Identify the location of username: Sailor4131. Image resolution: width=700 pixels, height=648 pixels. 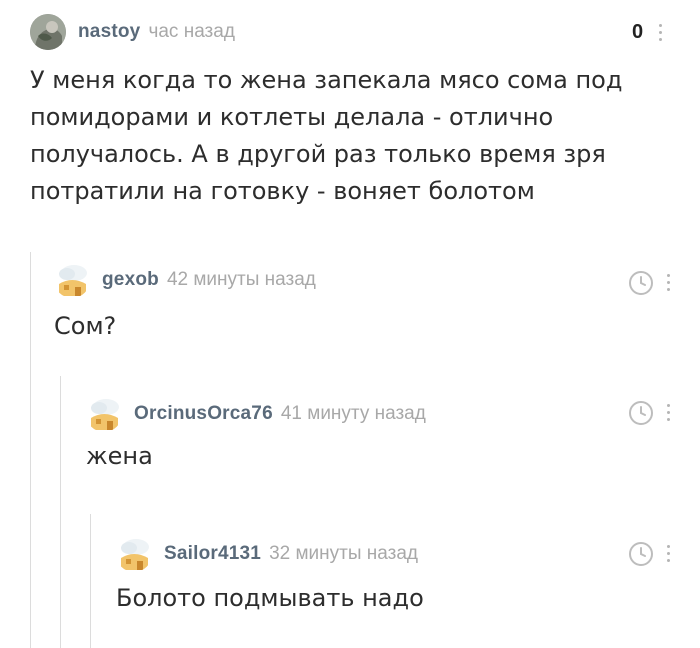
(212, 554).